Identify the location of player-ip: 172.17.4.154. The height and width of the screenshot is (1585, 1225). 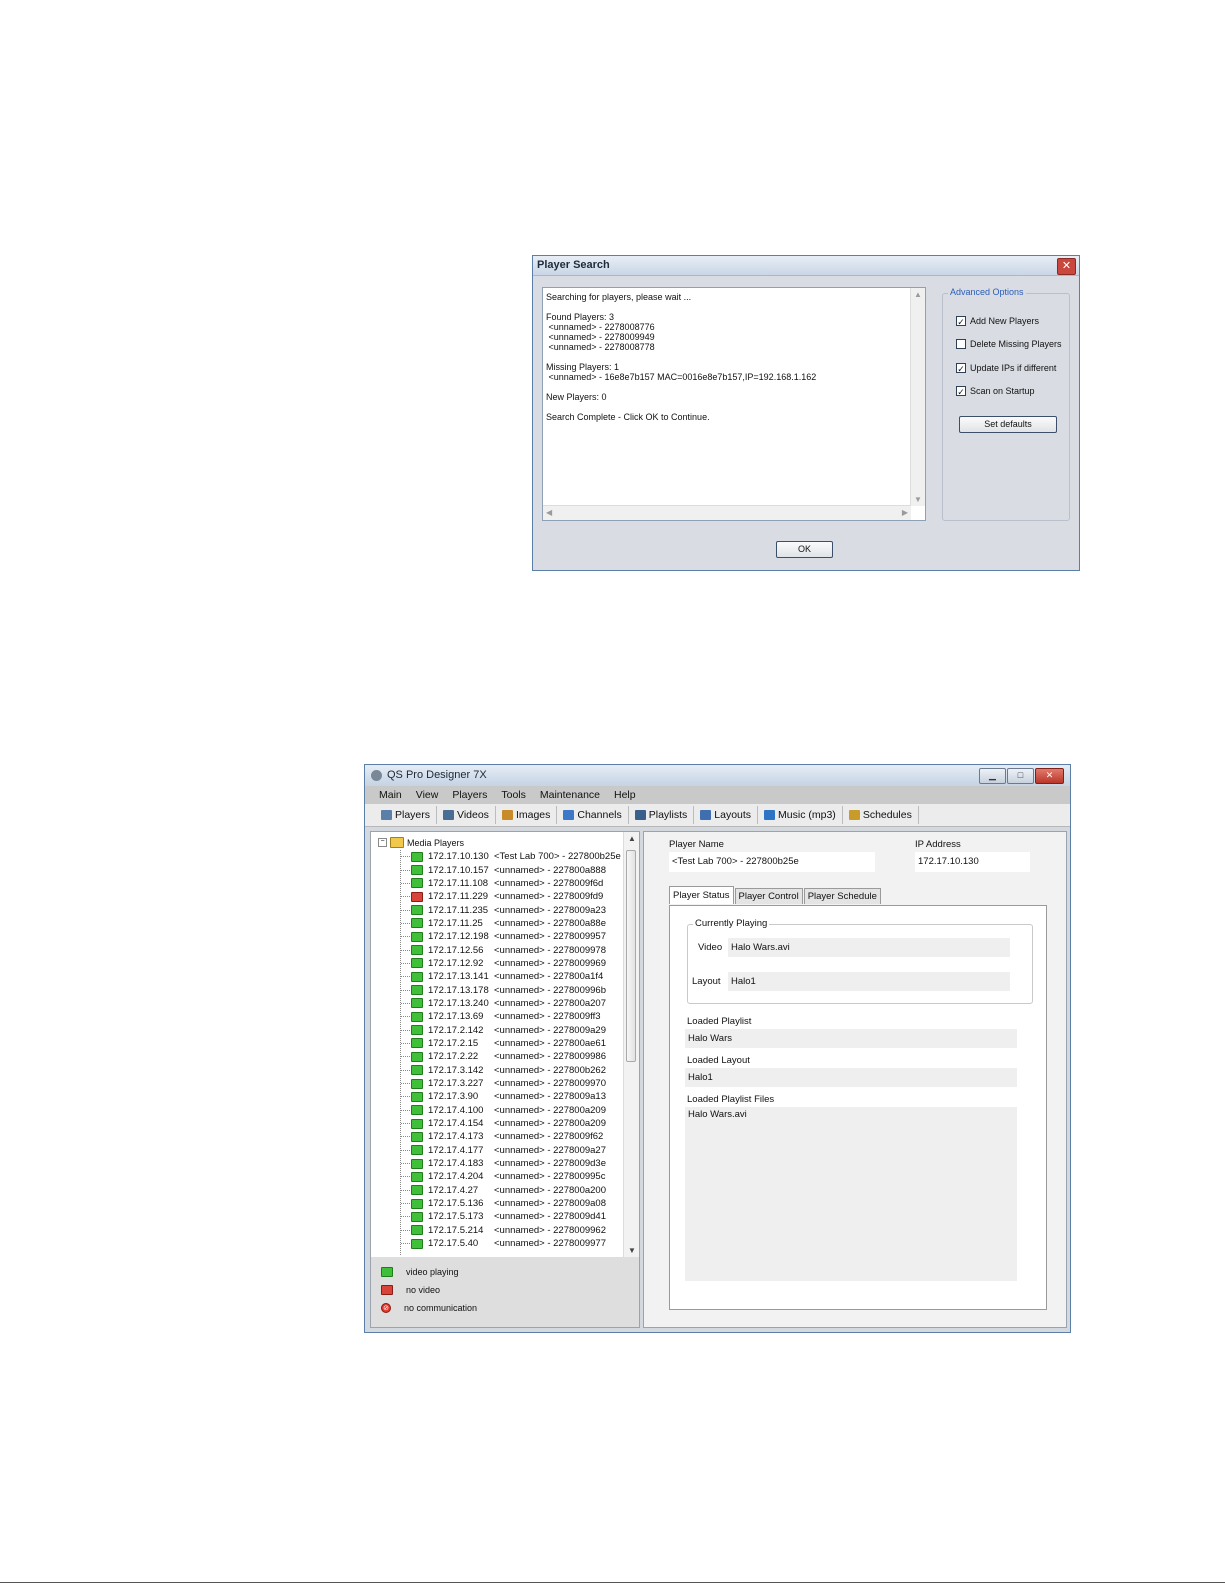
(456, 1124).